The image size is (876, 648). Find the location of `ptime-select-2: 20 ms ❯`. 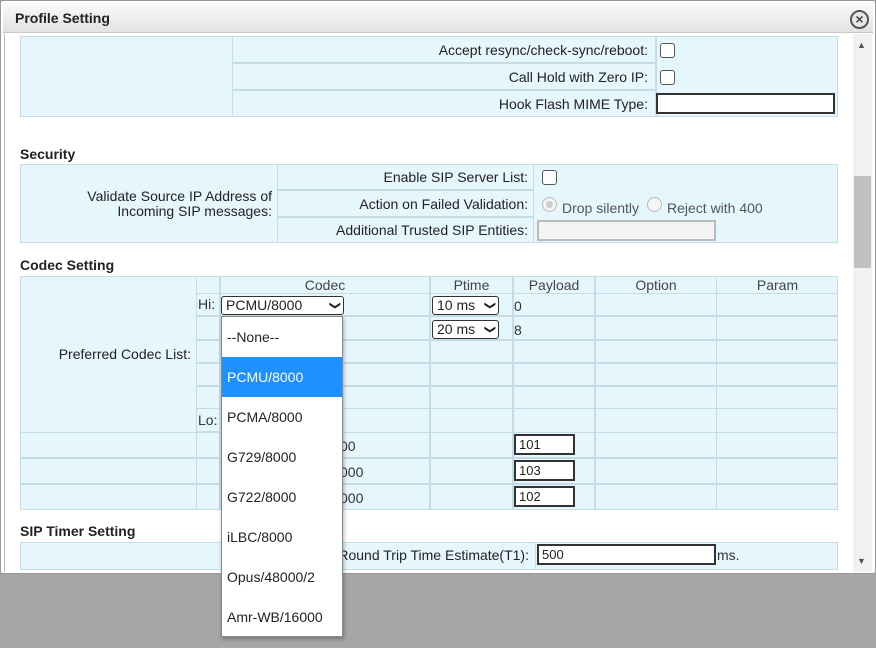

ptime-select-2: 20 ms ❯ is located at coordinates (465, 329).